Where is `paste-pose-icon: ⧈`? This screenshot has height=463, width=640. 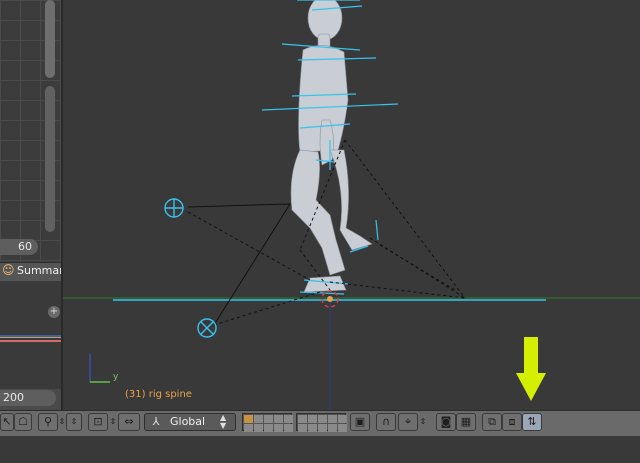
paste-pose-icon: ⧈ is located at coordinates (512, 421).